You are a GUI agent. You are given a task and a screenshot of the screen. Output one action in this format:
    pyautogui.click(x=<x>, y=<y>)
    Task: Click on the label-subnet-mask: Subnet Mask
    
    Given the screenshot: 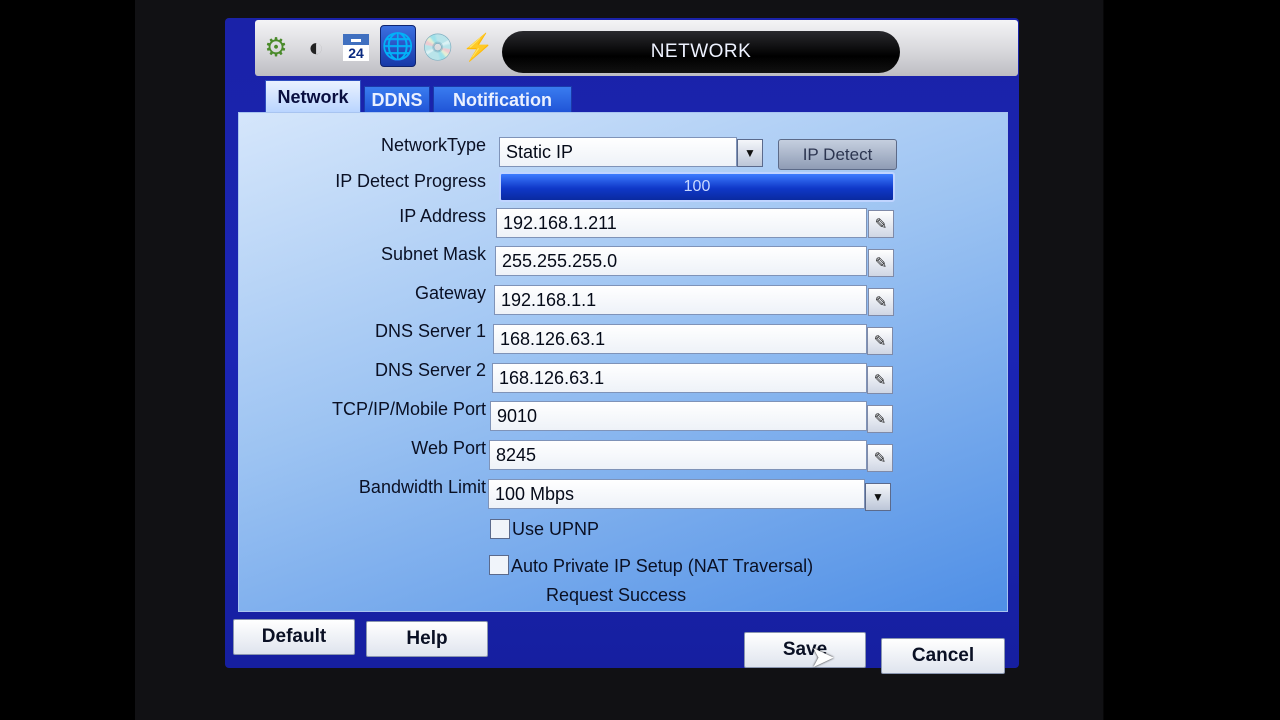 What is the action you would take?
    pyautogui.click(x=433, y=254)
    